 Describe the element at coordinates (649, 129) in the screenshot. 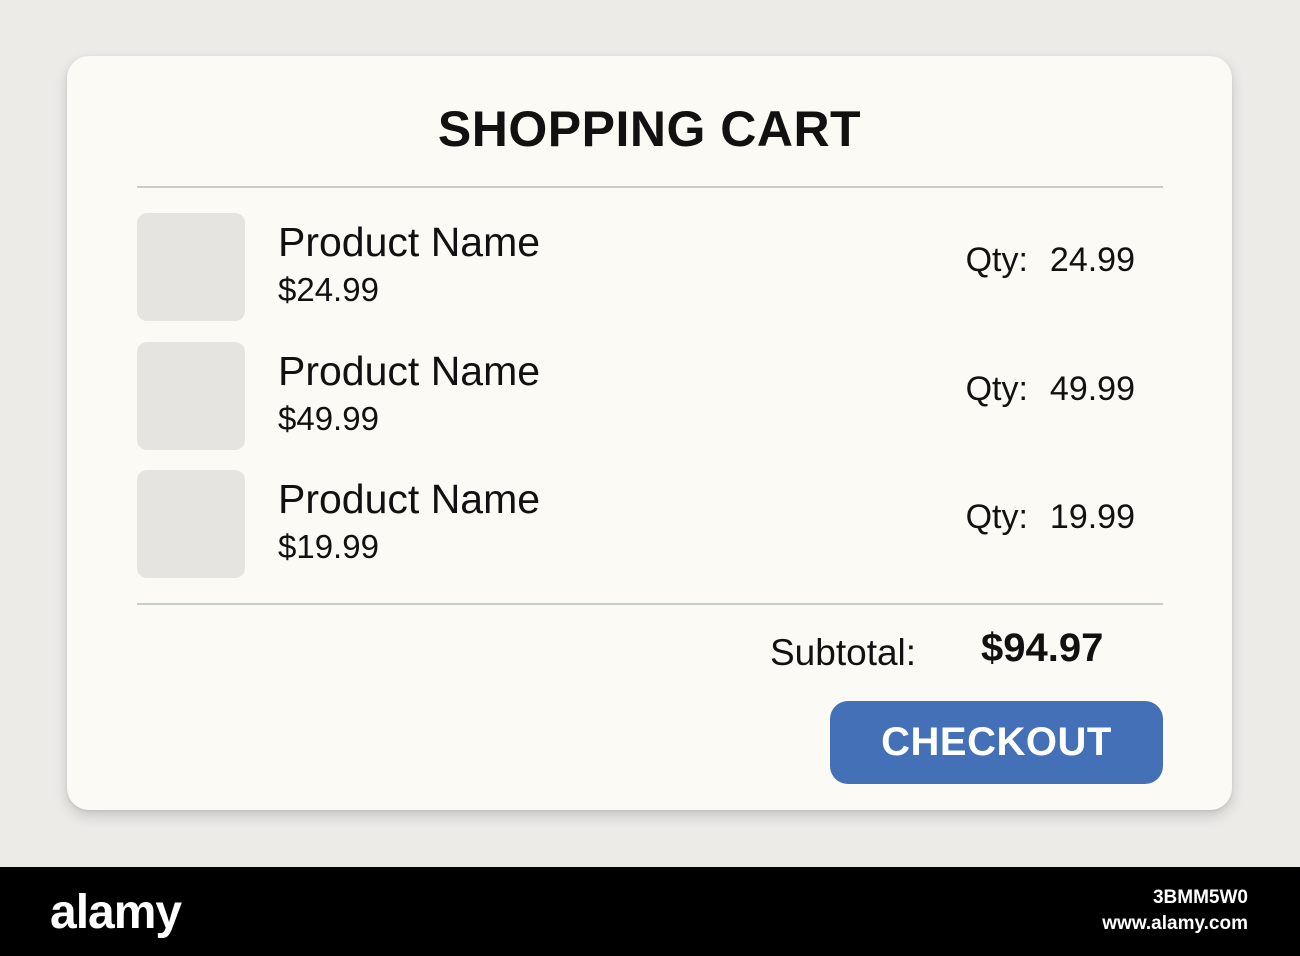

I see `cart-title: SHOPPING CART` at that location.